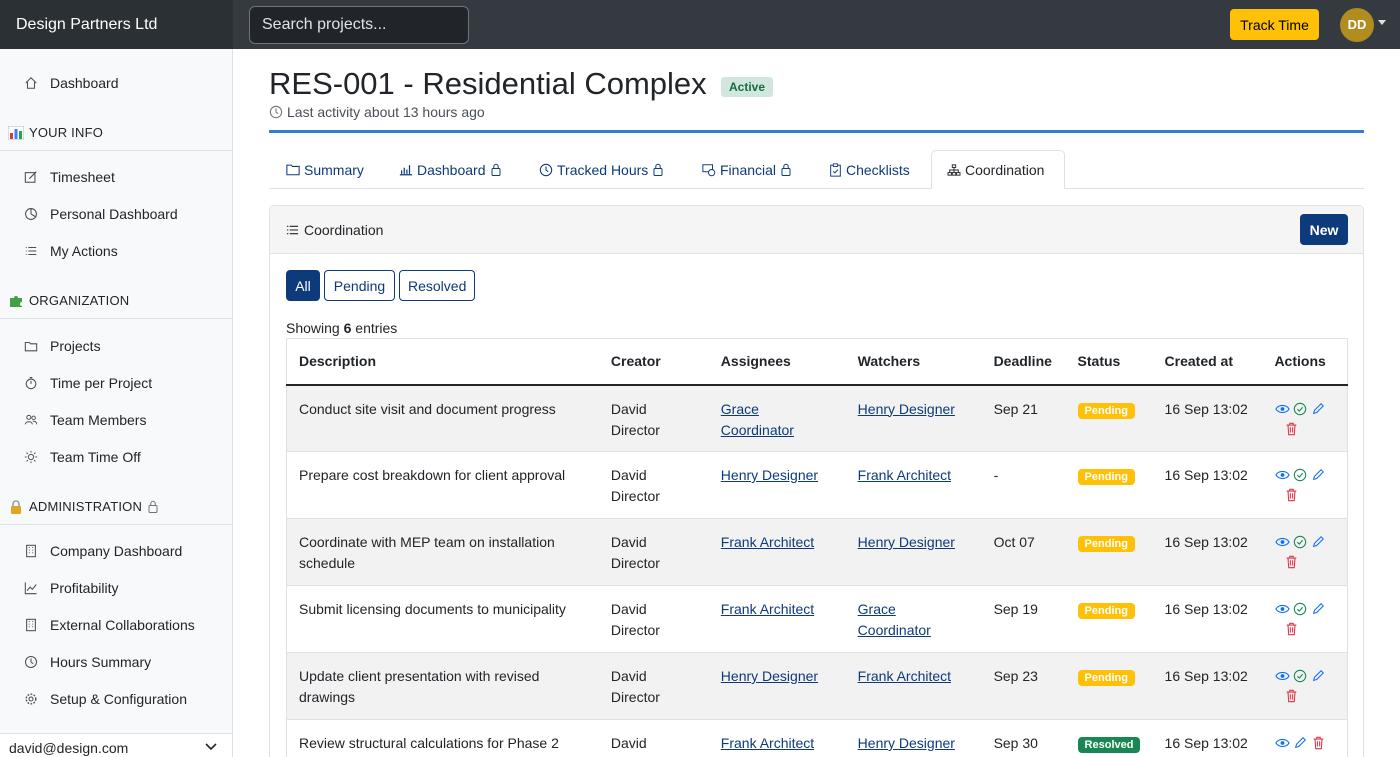 This screenshot has width=1400, height=757. What do you see at coordinates (835, 169) in the screenshot?
I see `clipboard-check-icon` at bounding box center [835, 169].